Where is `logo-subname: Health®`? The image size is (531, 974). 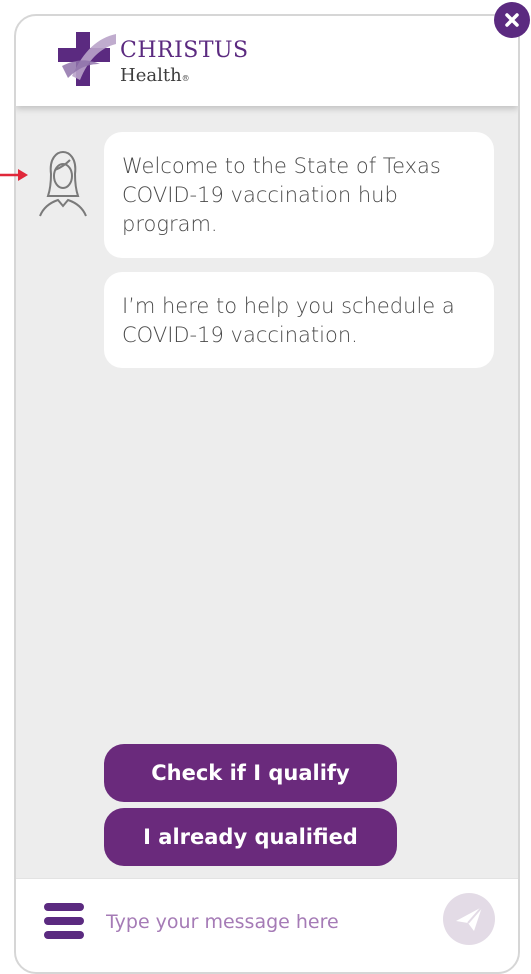
logo-subname: Health® is located at coordinates (155, 75).